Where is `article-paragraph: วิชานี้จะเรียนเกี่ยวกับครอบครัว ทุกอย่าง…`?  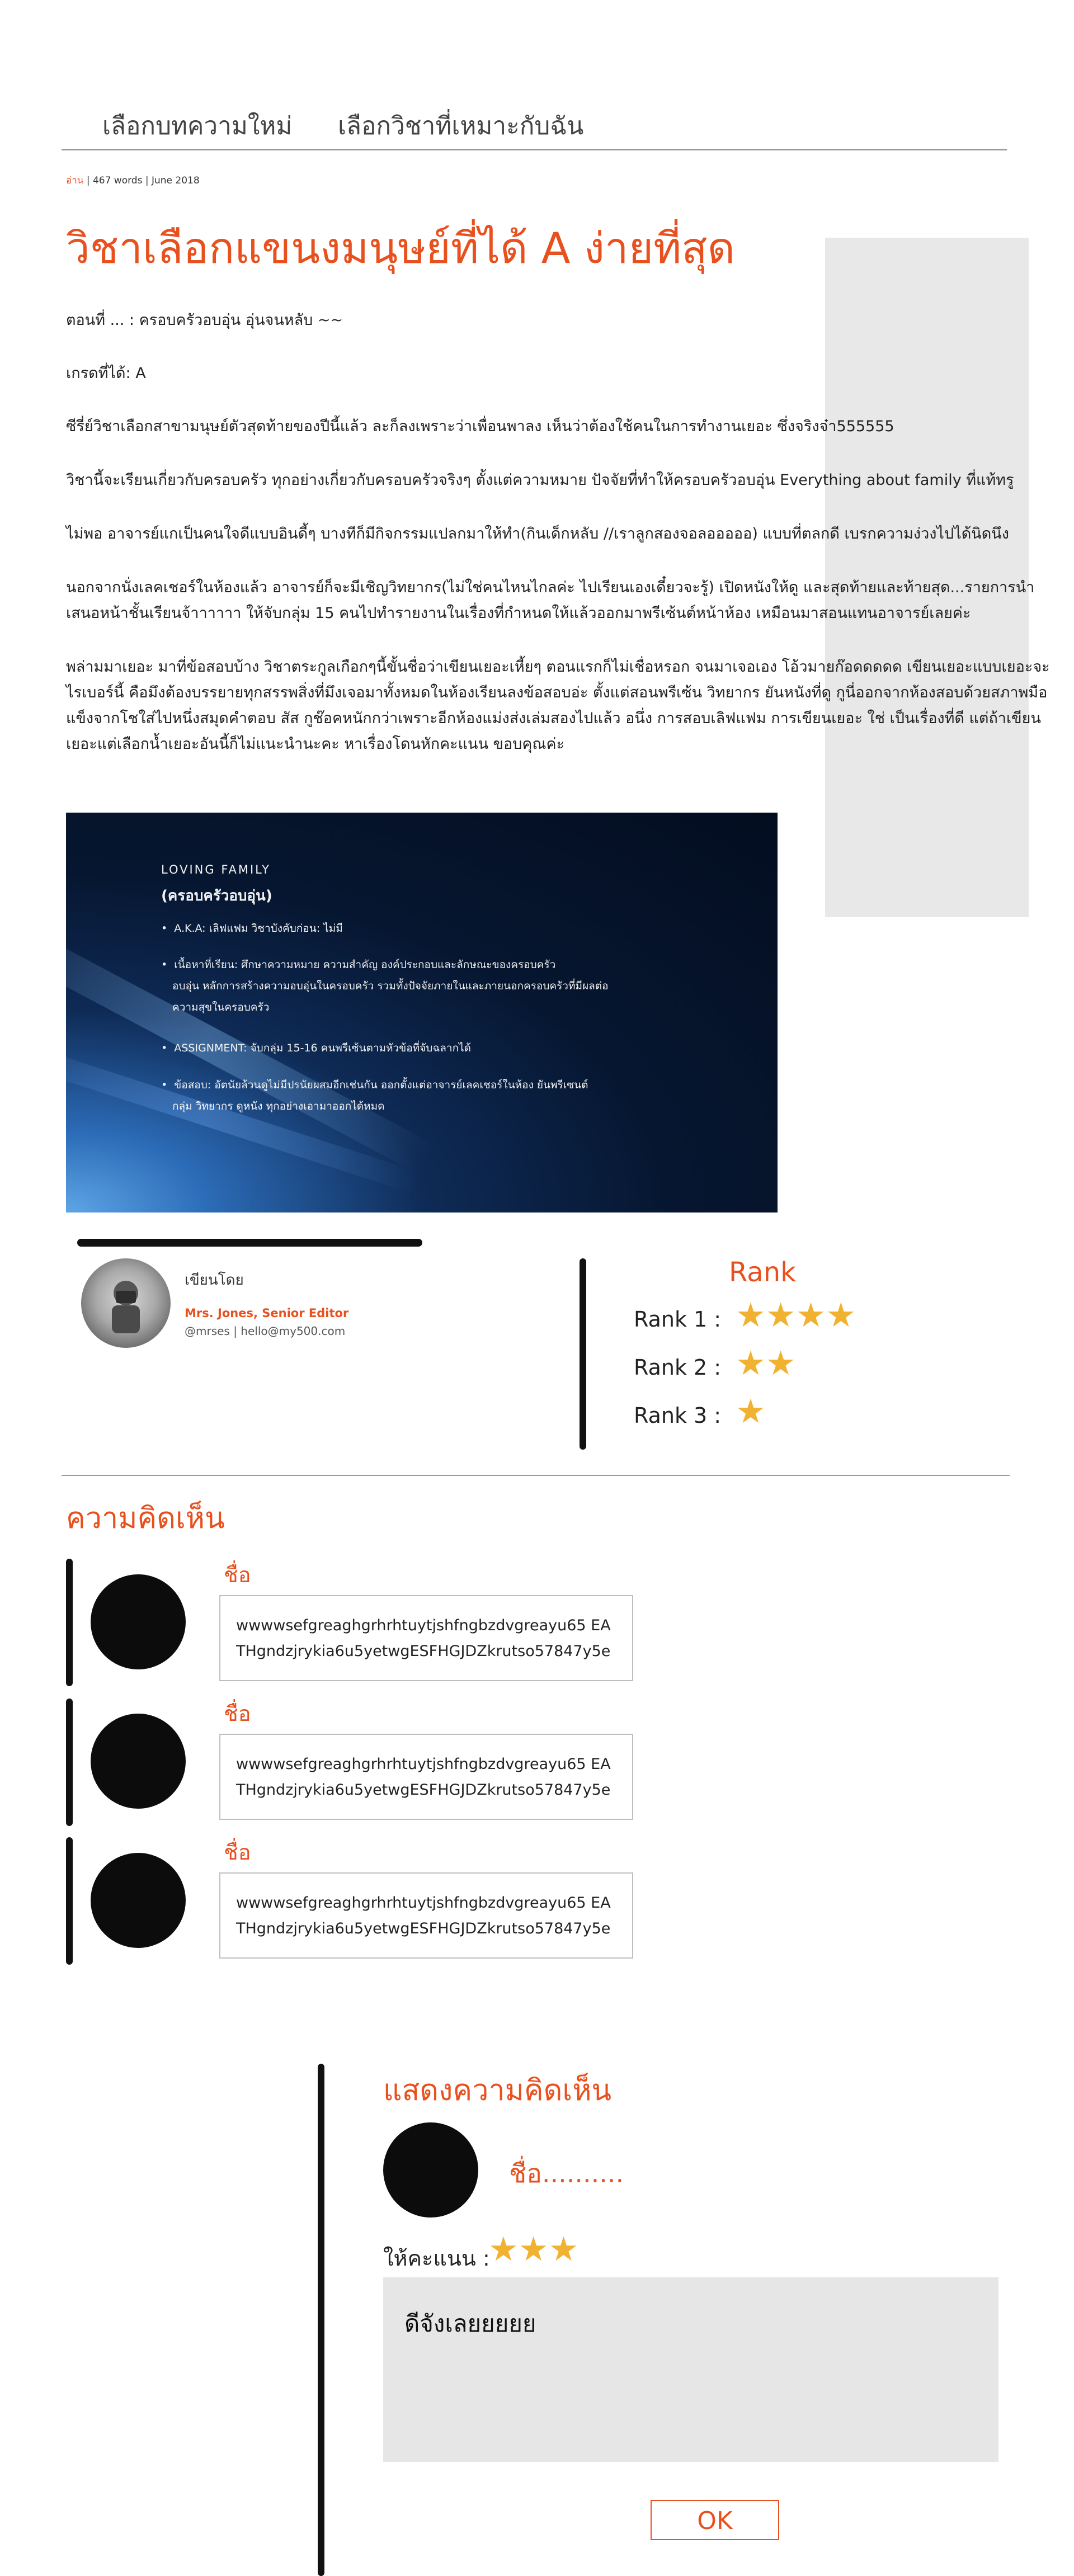
article-paragraph: วิชานี้จะเรียนเกี่ยวกับครอบครัว ทุกอย่าง… is located at coordinates (540, 480).